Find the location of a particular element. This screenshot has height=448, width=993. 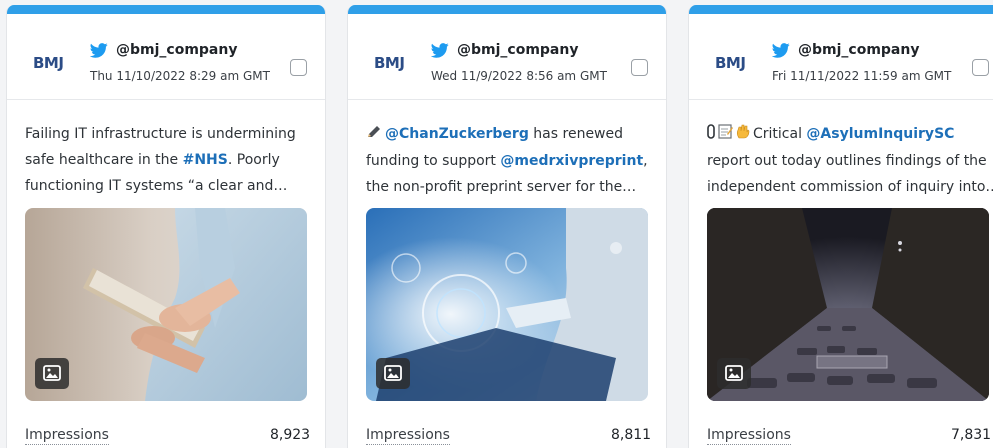

tweet-text-segment: Failing IT infrastructure is undermining is located at coordinates (160, 134).